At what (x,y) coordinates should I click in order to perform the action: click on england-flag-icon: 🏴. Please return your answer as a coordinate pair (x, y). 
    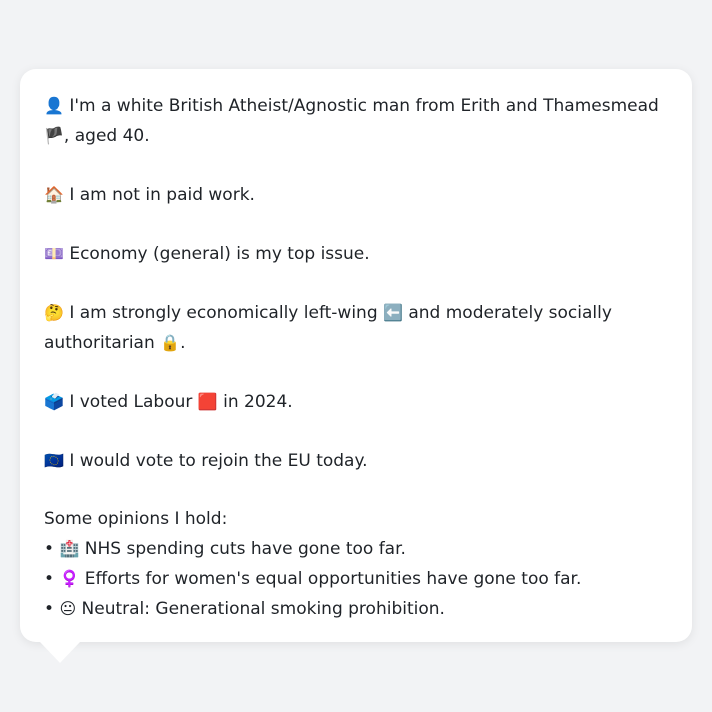
    Looking at the image, I should click on (54, 135).